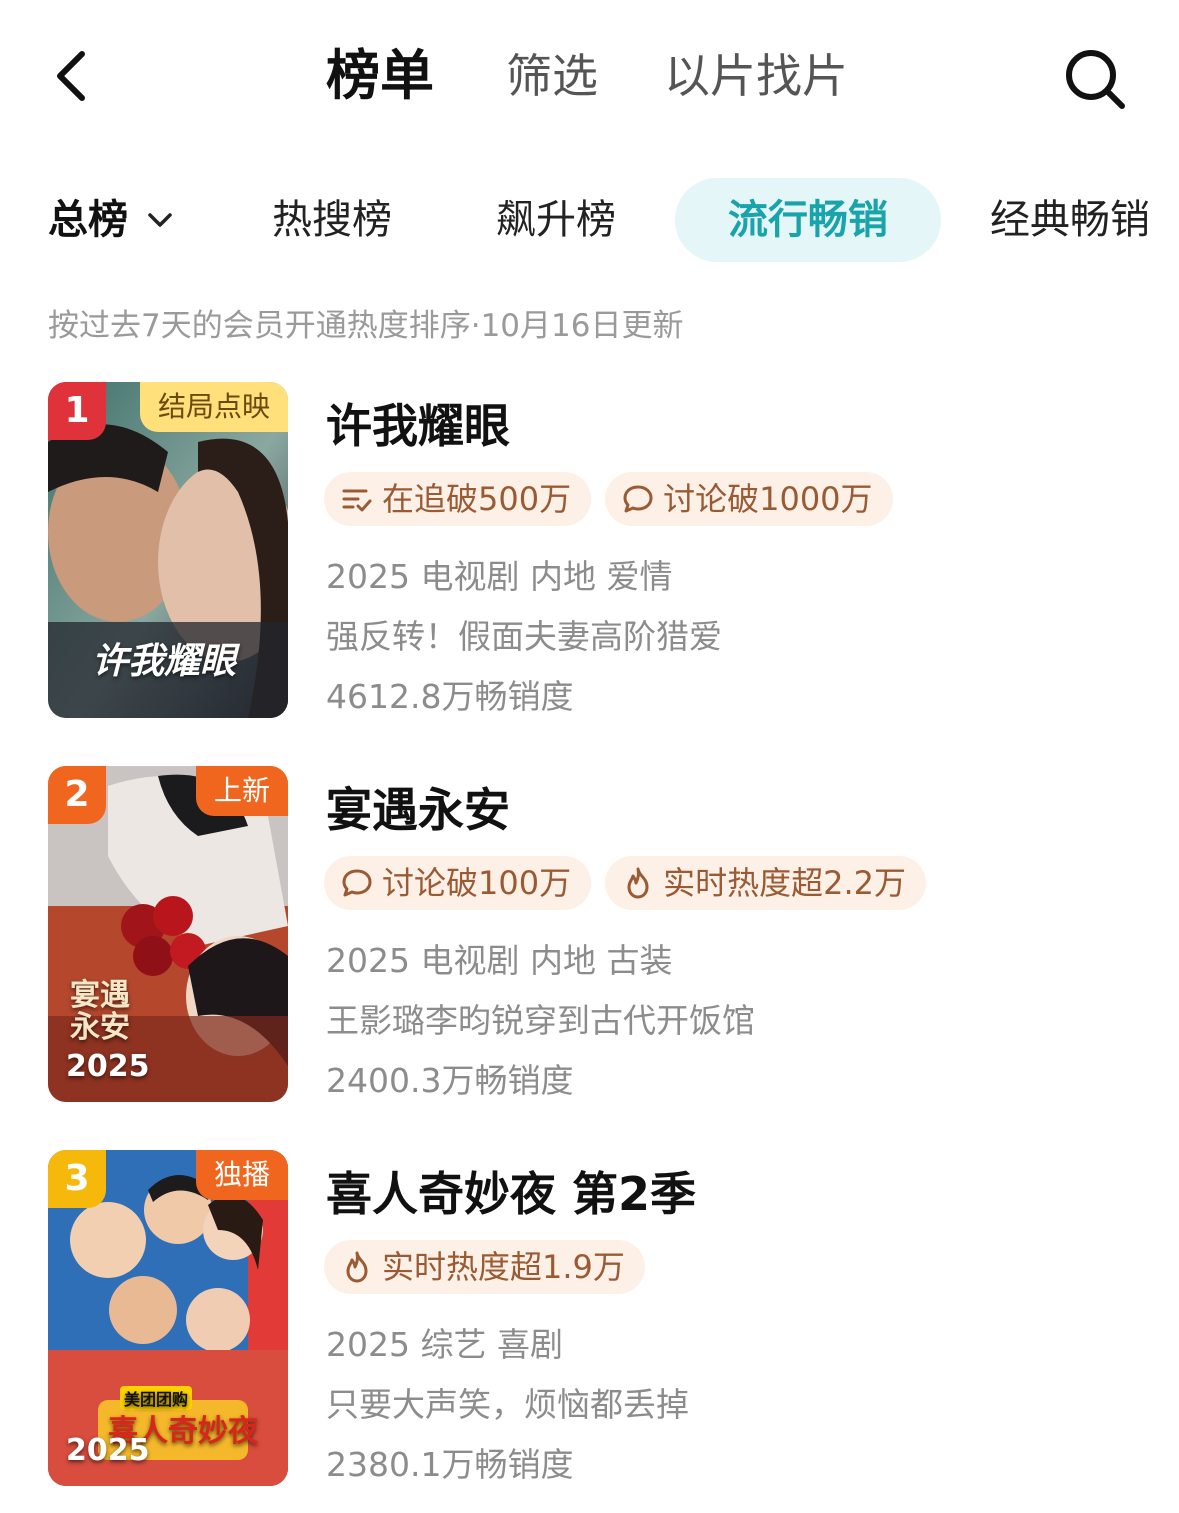 The width and height of the screenshot is (1179, 1513). Describe the element at coordinates (444, 1344) in the screenshot. I see `item-info: 2025 综艺 喜剧` at that location.